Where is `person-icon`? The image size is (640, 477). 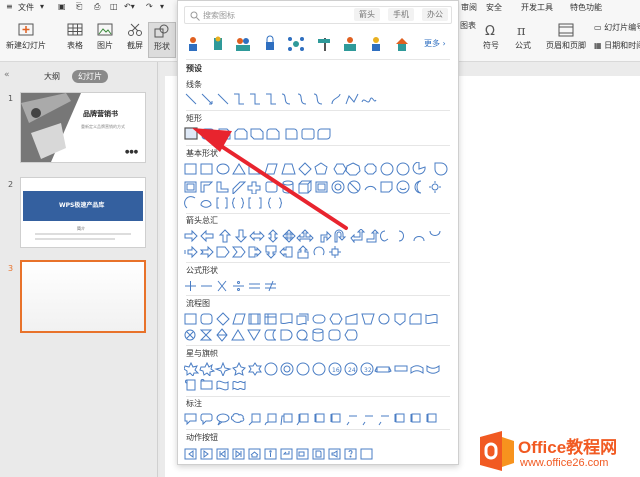
person-icon is located at coordinates (193, 44).